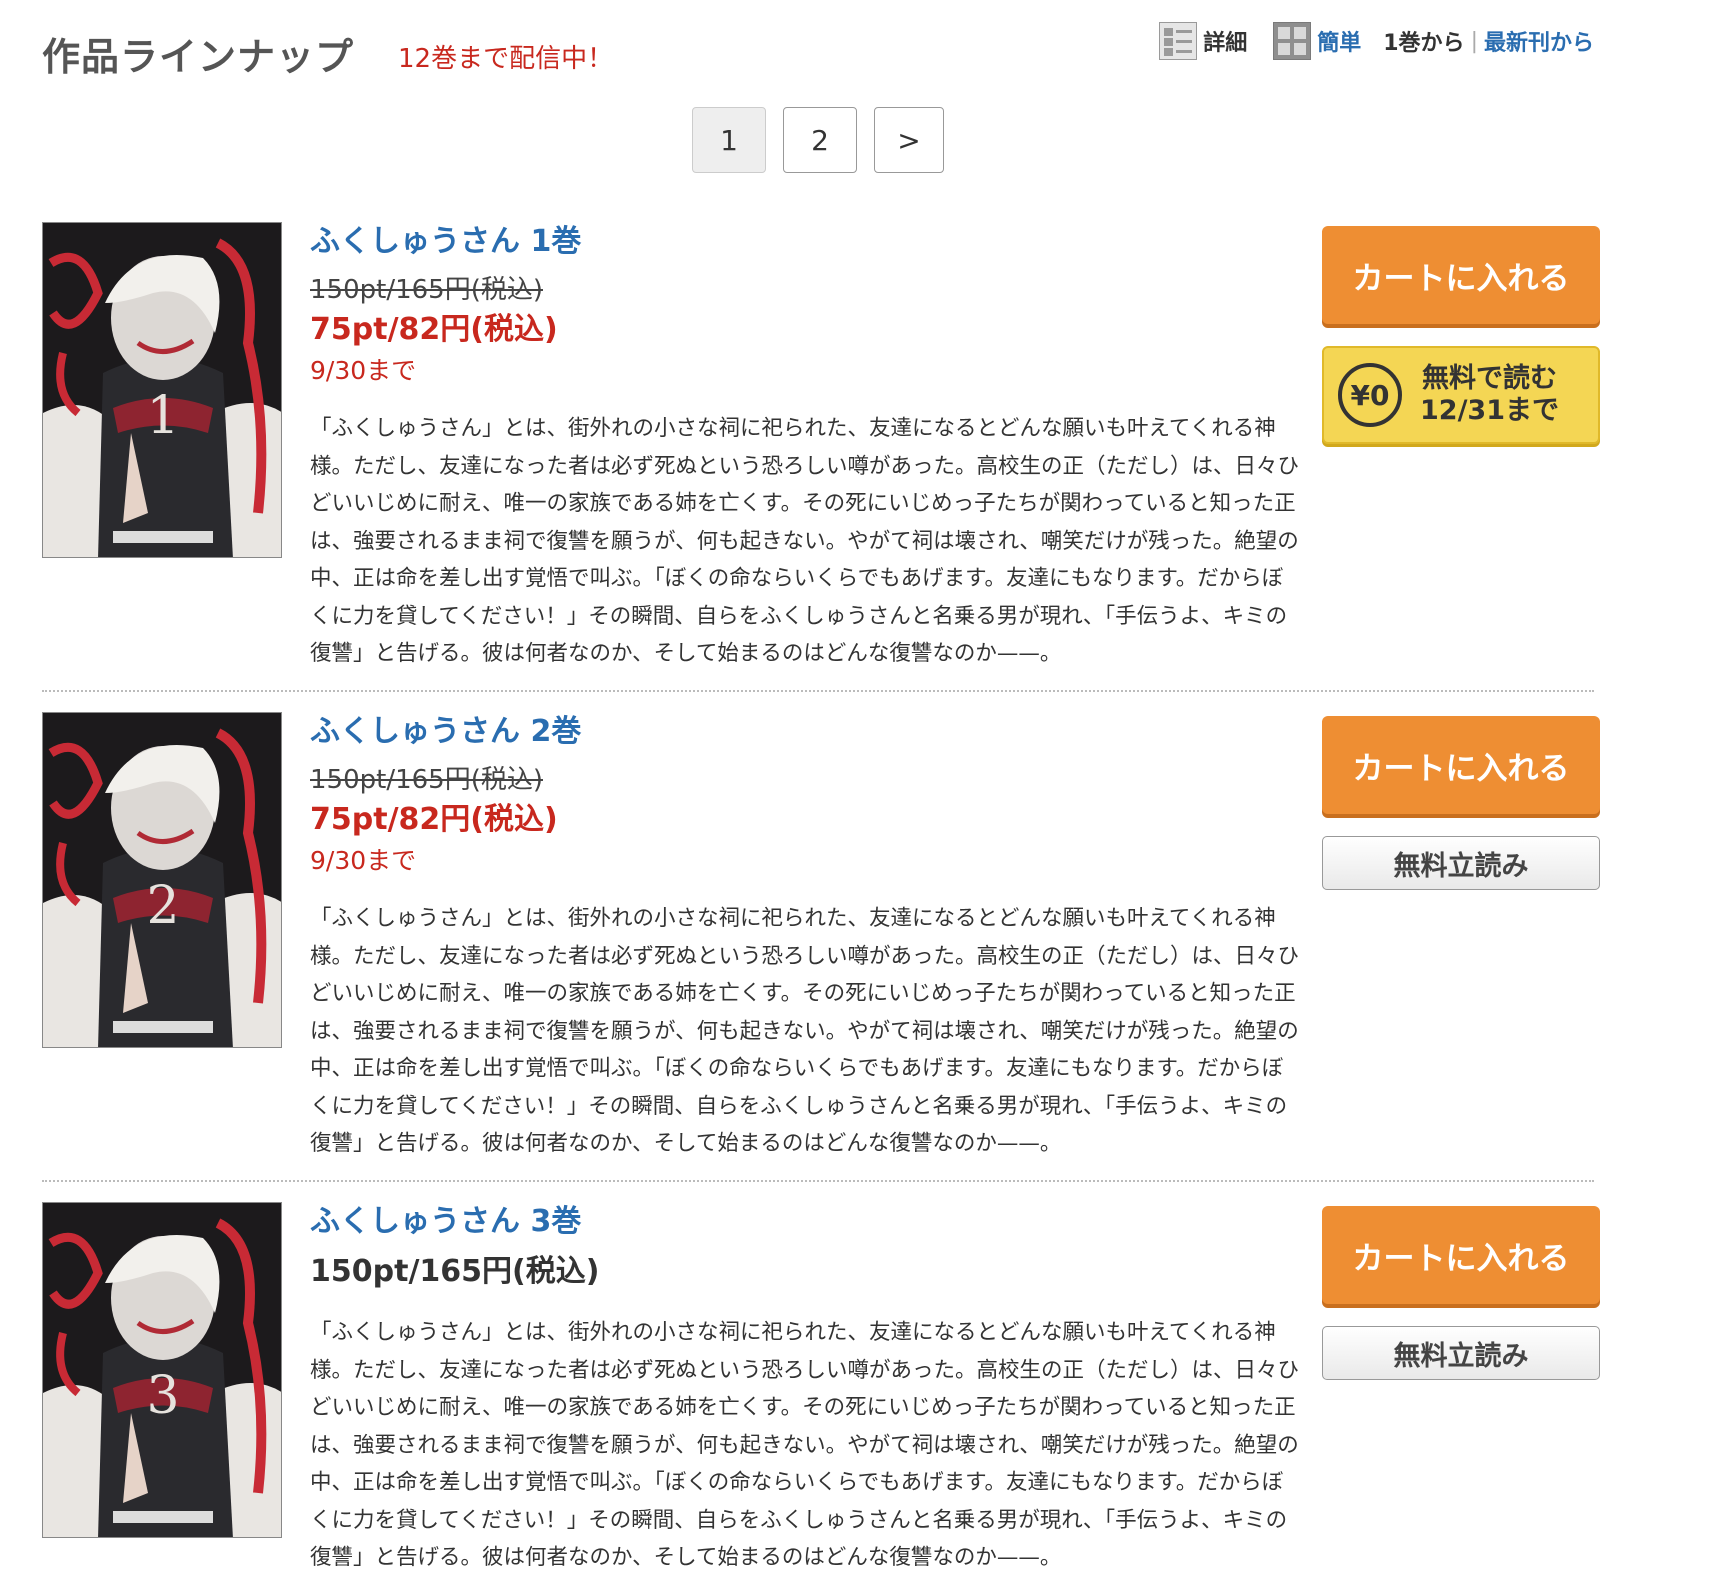 The width and height of the screenshot is (1712, 1577). I want to click on cover-volume-number: 1, so click(162, 416).